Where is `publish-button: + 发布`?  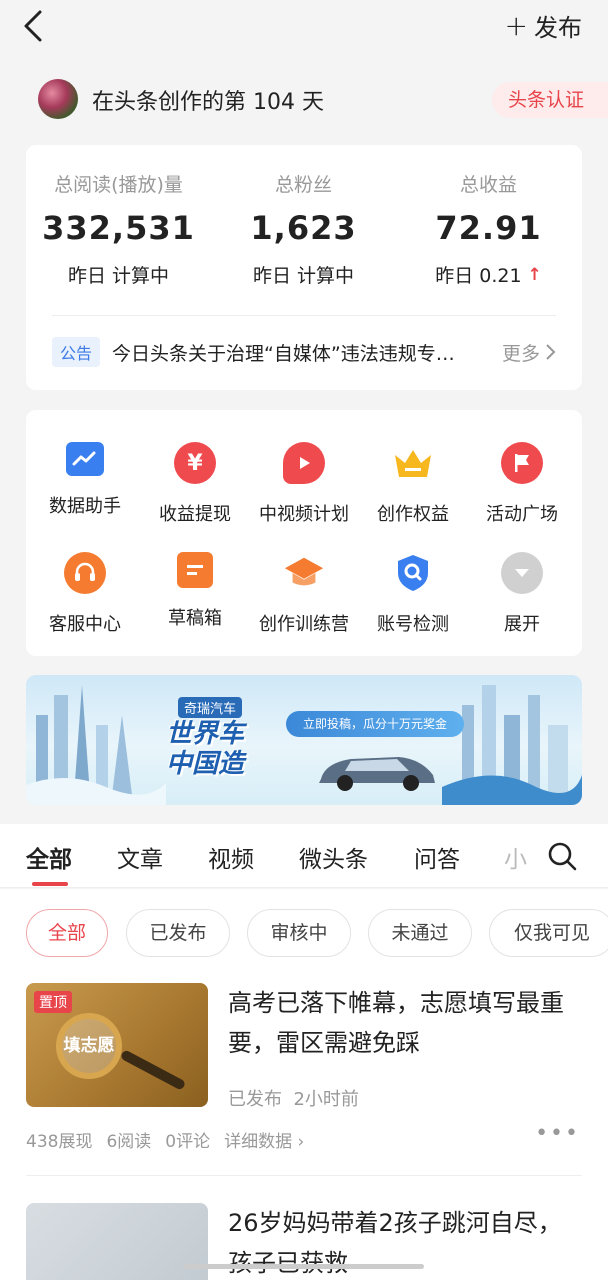
publish-button: + 发布 is located at coordinates (543, 25).